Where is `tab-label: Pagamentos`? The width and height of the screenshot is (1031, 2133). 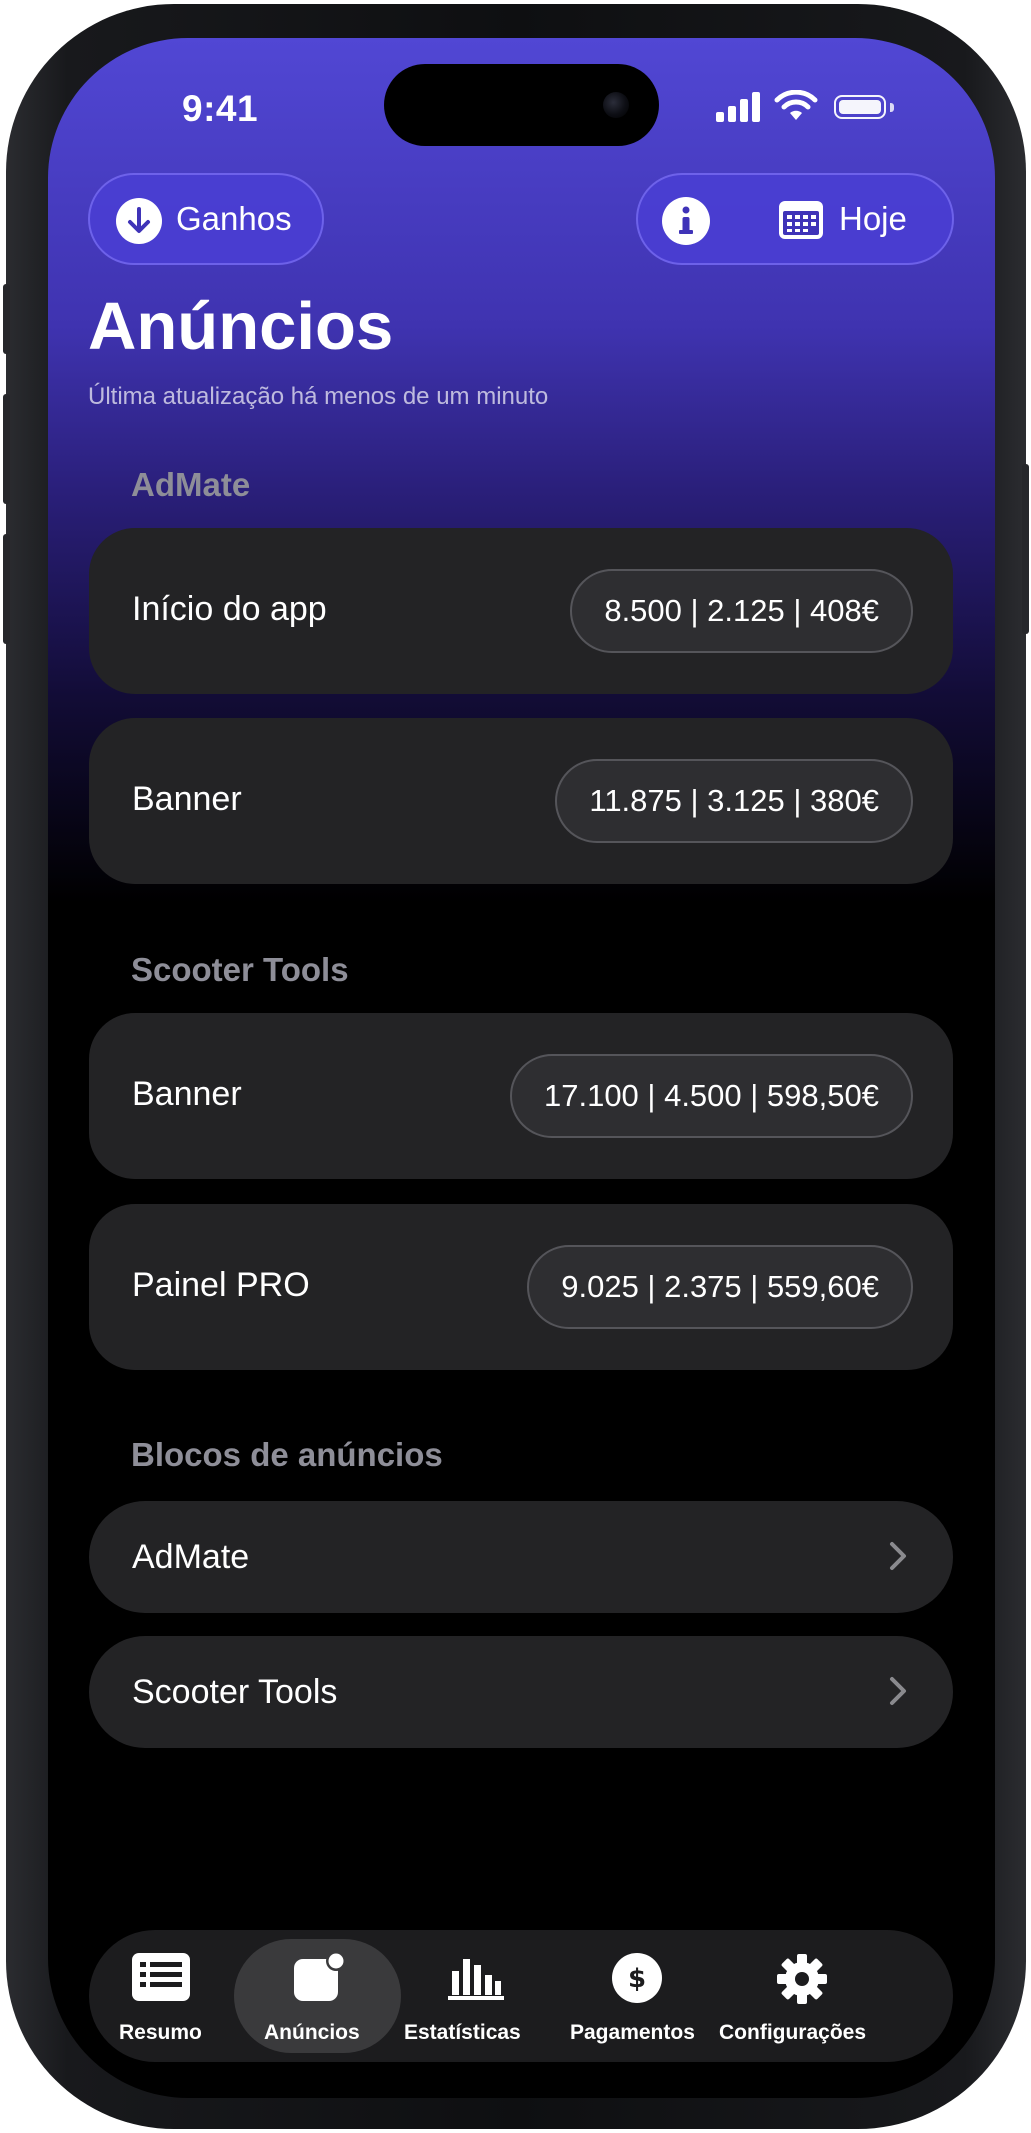 tab-label: Pagamentos is located at coordinates (632, 2032).